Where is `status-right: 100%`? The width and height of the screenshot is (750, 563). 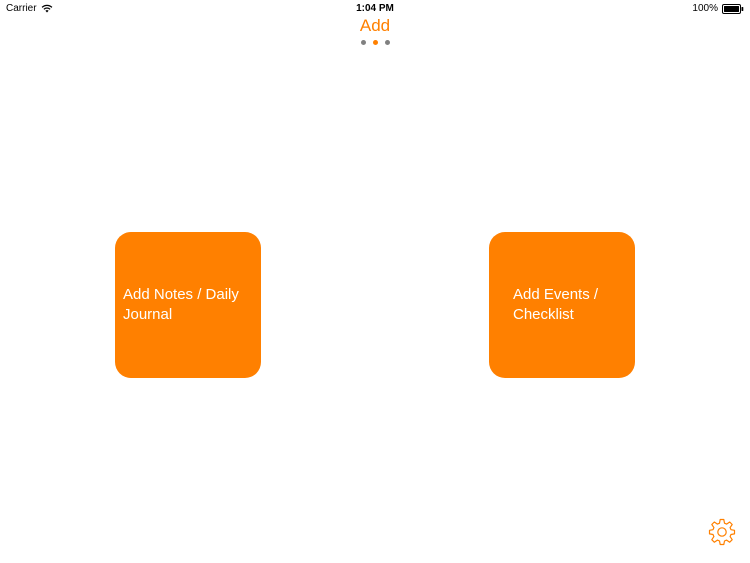
status-right: 100% is located at coordinates (718, 8).